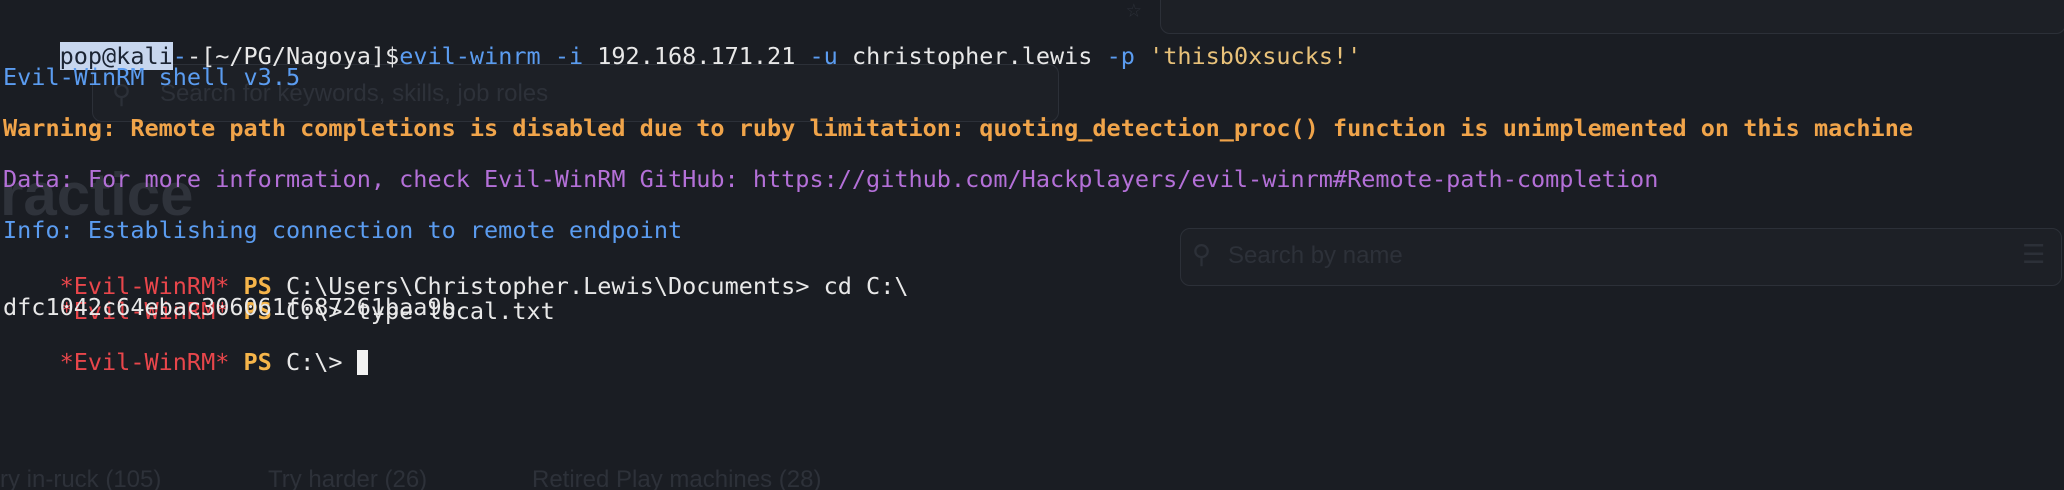 This screenshot has width=2064, height=490. I want to click on ps-label: PS, so click(257, 362).